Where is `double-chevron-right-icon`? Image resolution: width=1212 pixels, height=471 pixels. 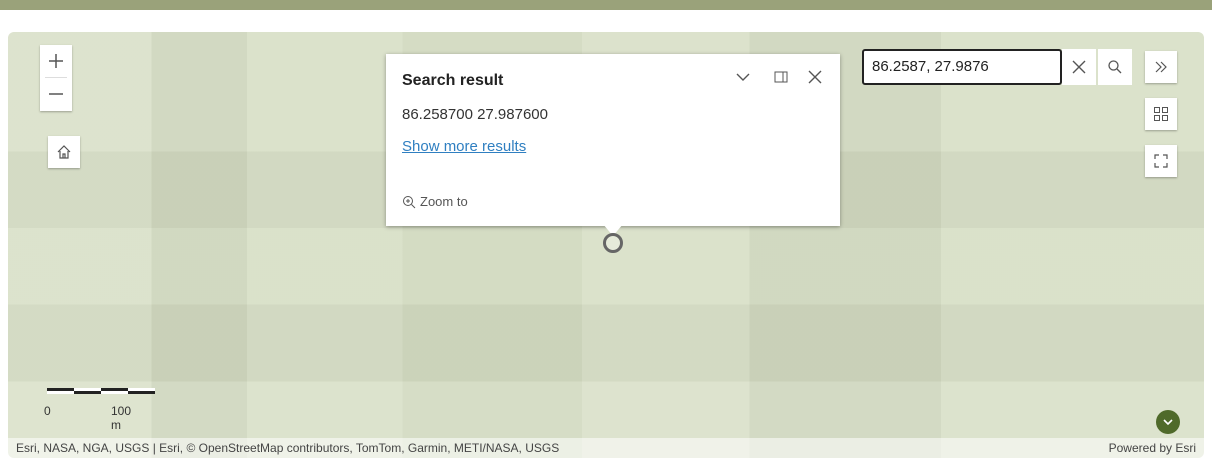 double-chevron-right-icon is located at coordinates (1161, 67).